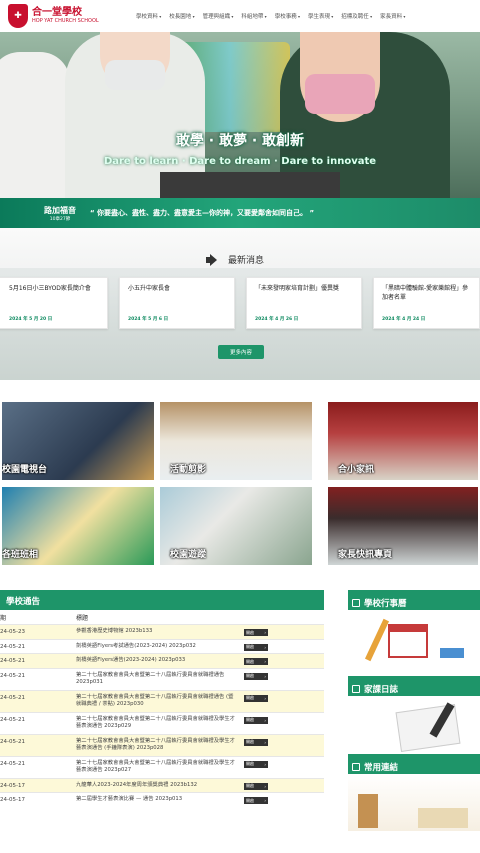 Image resolution: width=480 pixels, height=853 pixels. I want to click on news-card: 「未來發明家培育計劃」優異獎 2024 年 4 月 26 日, so click(304, 303).